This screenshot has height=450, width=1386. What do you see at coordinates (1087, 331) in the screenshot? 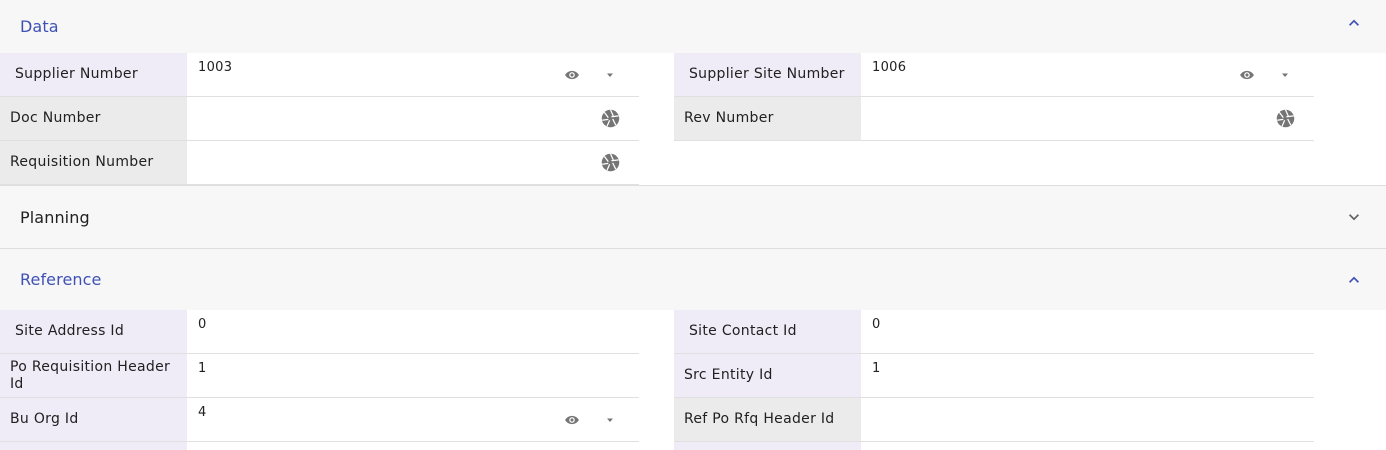
I see `site-contact-id-field: 0` at bounding box center [1087, 331].